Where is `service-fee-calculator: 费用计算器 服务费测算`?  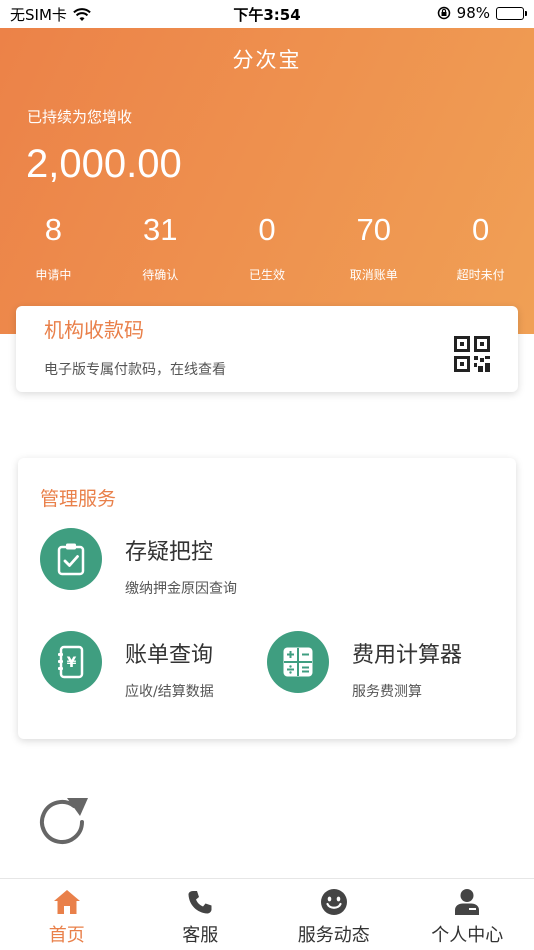 service-fee-calculator: 费用计算器 服务费测算 is located at coordinates (364, 666).